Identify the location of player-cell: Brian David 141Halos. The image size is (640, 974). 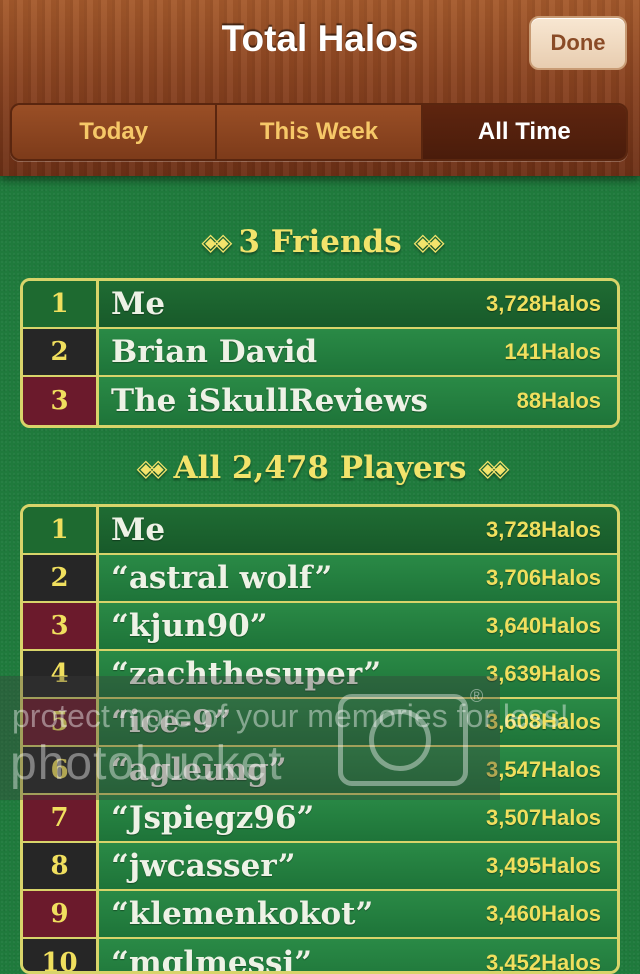
(358, 352).